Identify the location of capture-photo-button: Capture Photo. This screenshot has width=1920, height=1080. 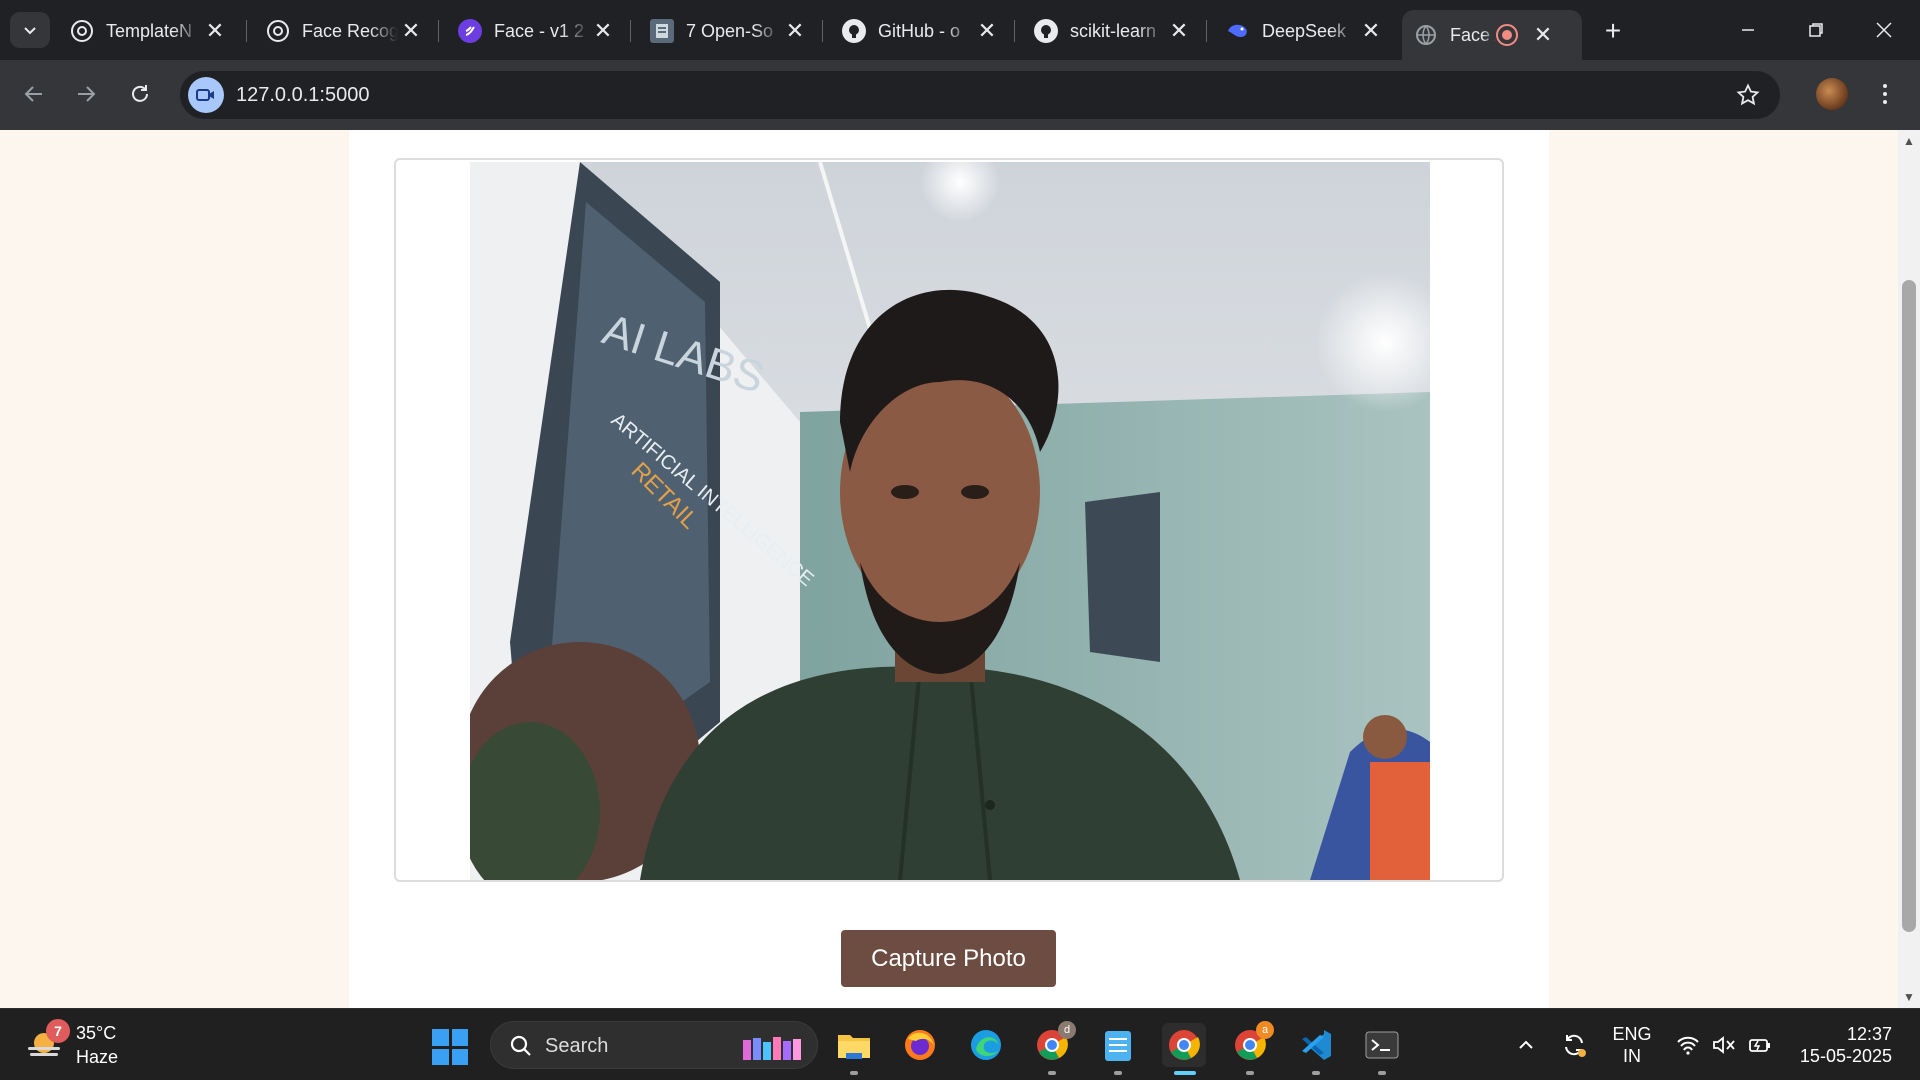
(948, 958).